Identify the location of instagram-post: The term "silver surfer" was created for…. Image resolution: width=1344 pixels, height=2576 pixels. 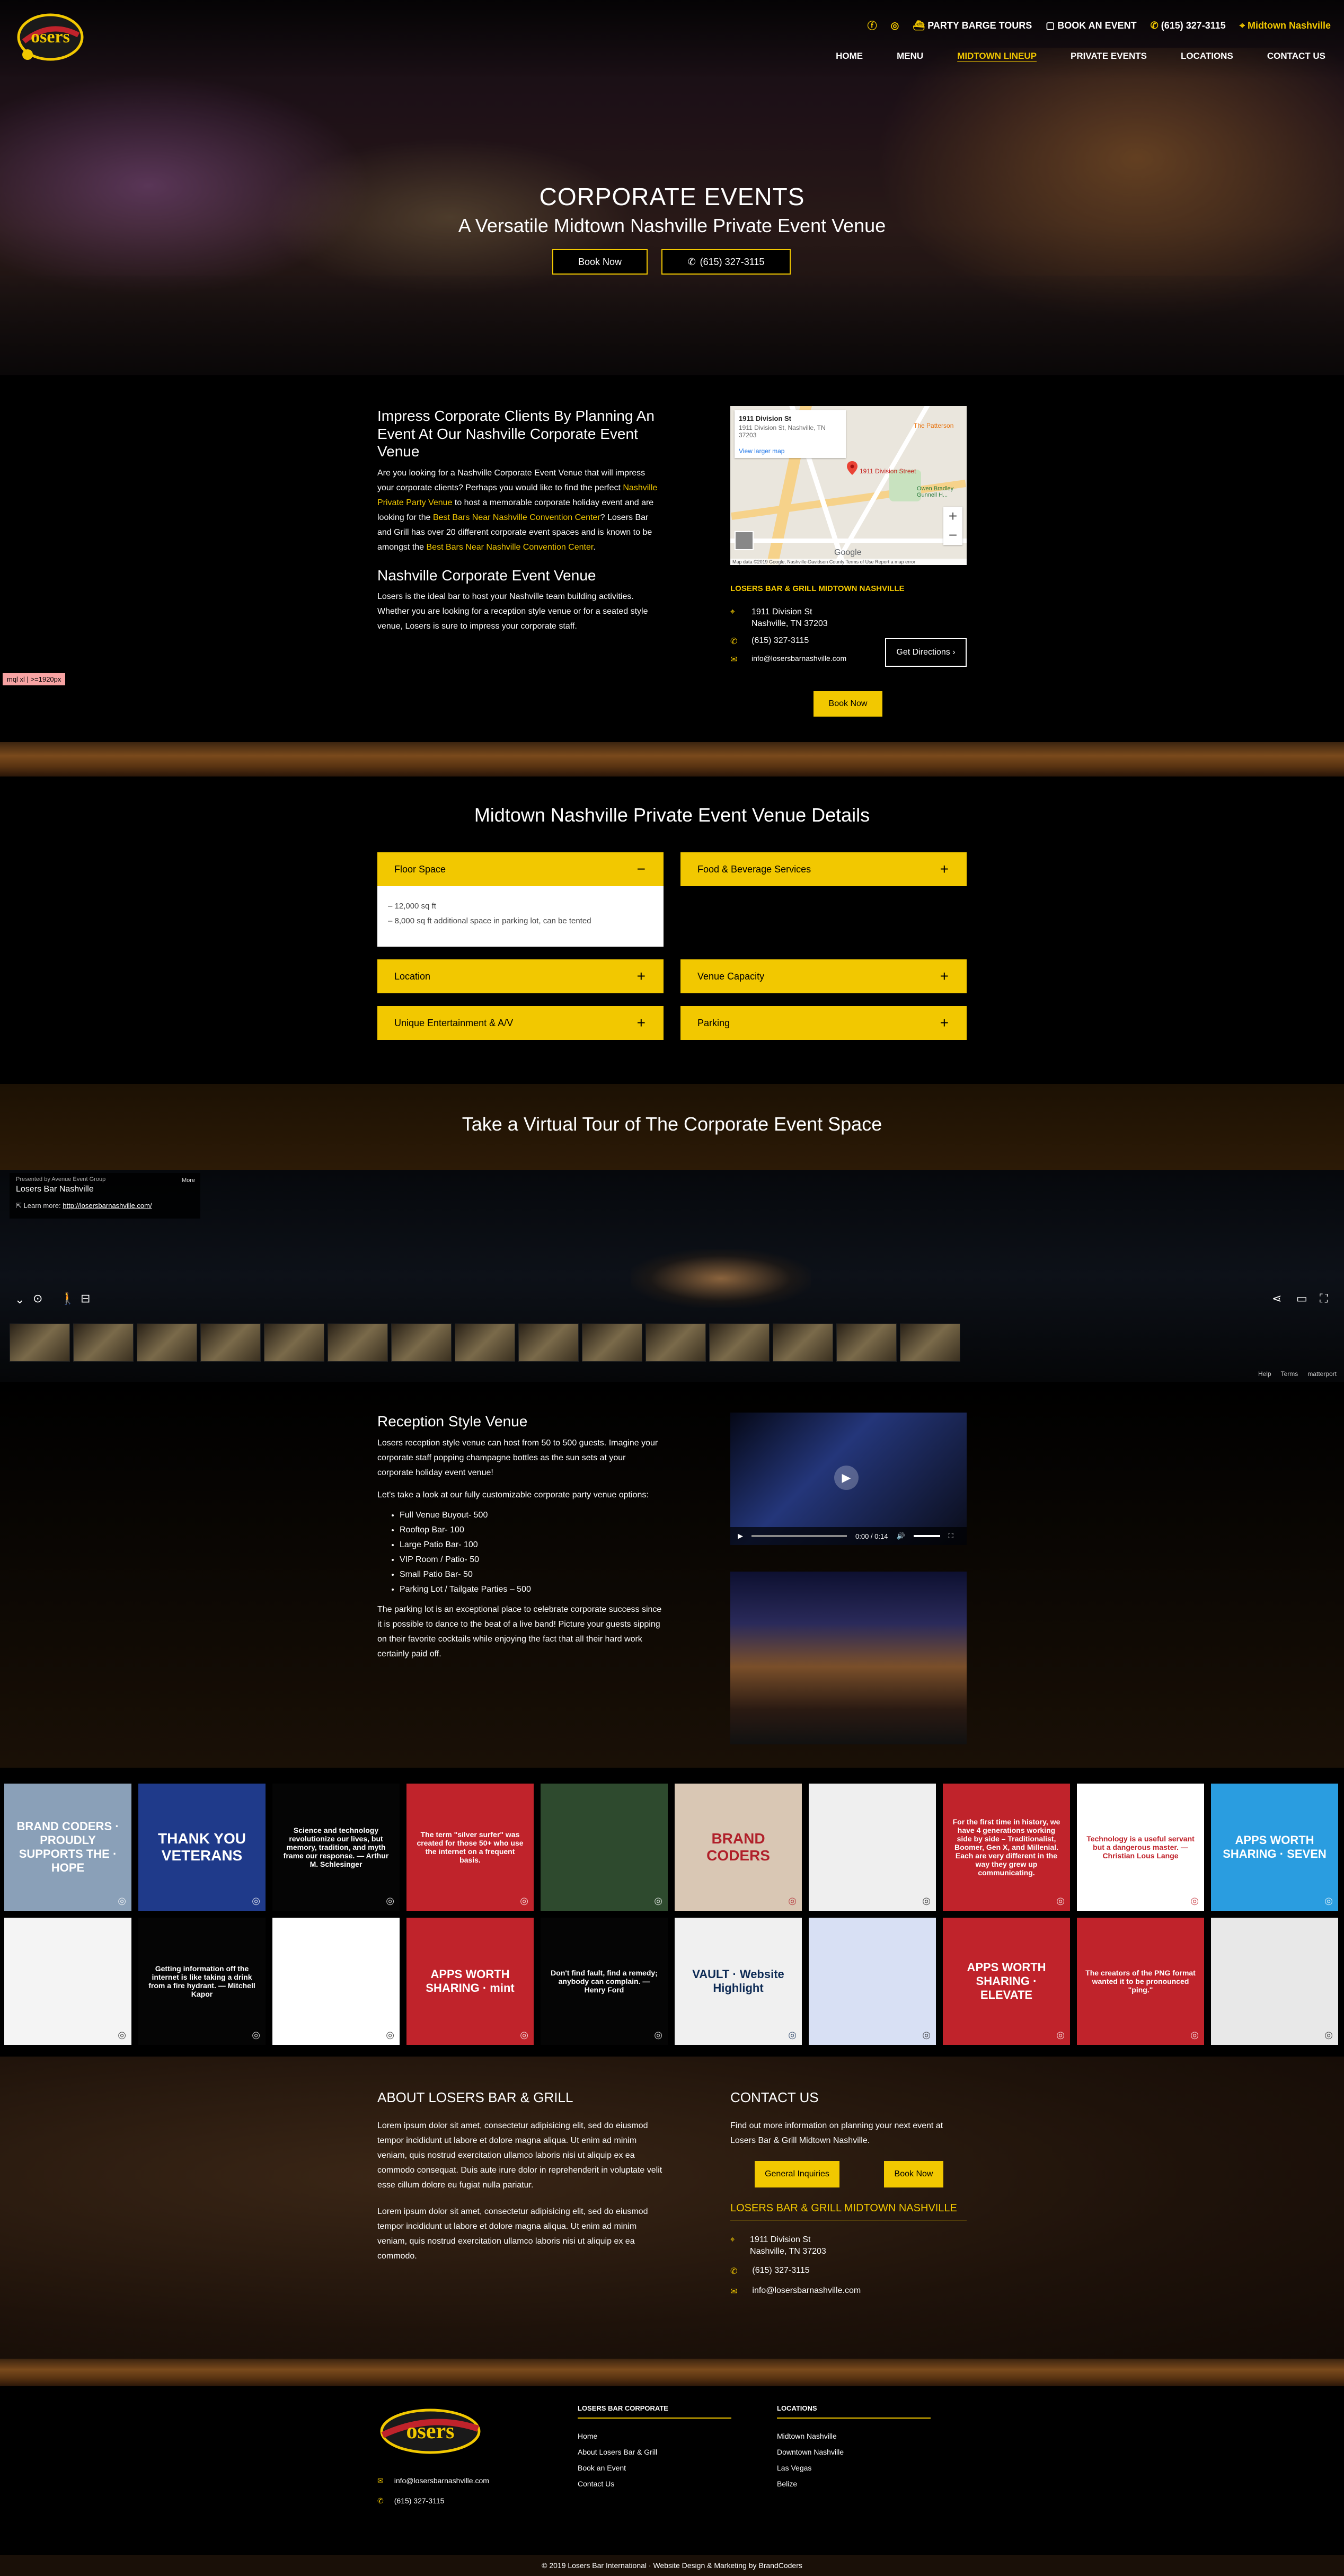
(470, 1847).